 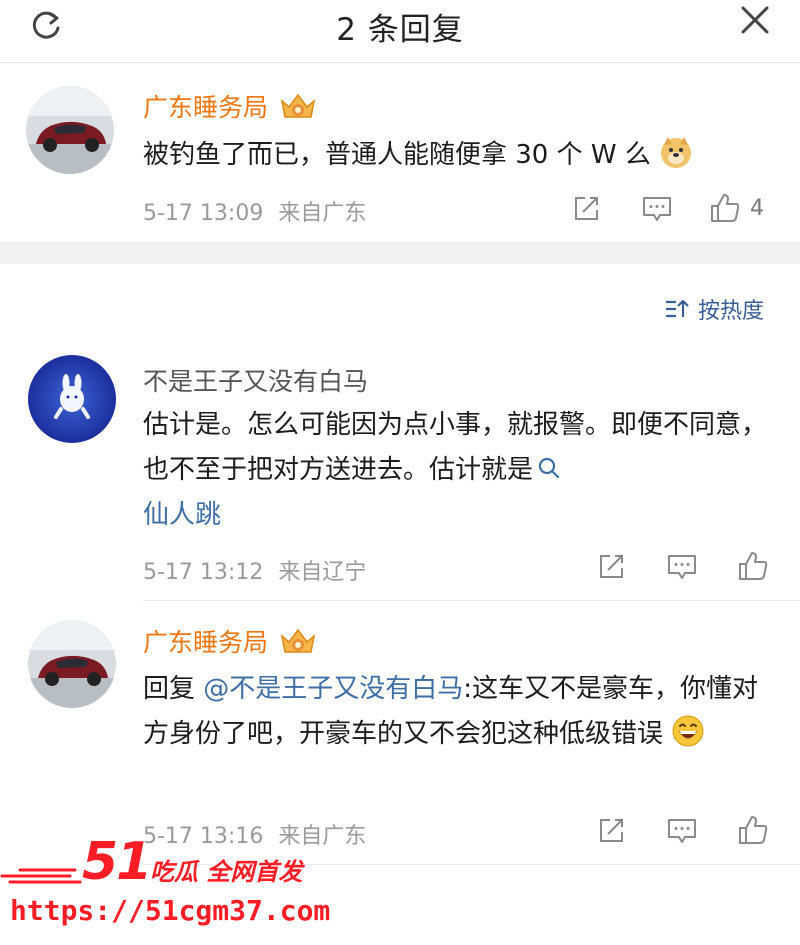 I want to click on search-icon, so click(x=549, y=468).